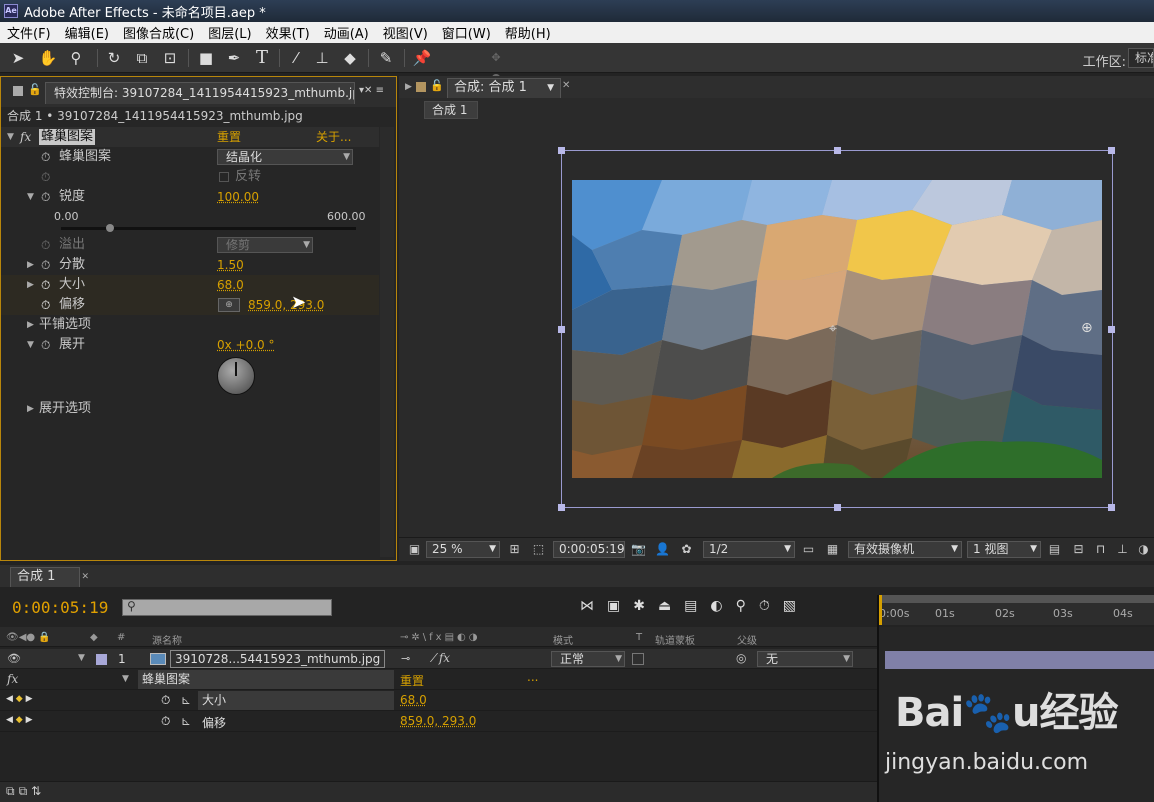 The height and width of the screenshot is (802, 1154). Describe the element at coordinates (405, 658) in the screenshot. I see `shy-icon: ⊸` at that location.